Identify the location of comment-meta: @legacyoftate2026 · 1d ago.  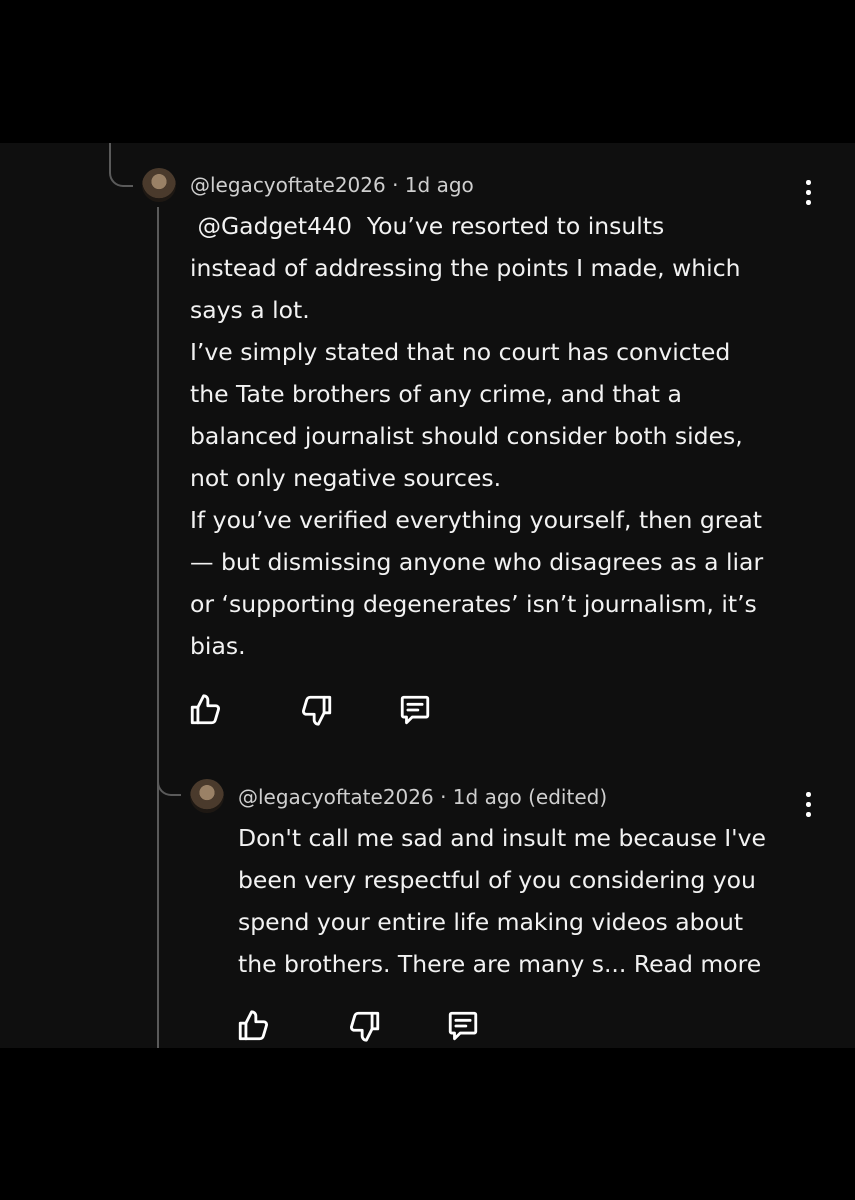
(332, 185).